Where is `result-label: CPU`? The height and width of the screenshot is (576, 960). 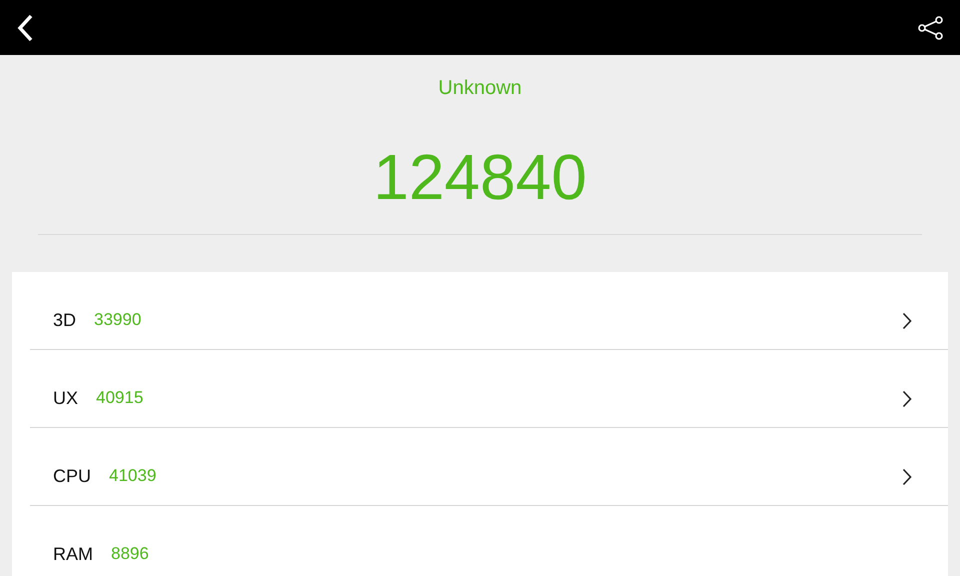
result-label: CPU is located at coordinates (72, 476).